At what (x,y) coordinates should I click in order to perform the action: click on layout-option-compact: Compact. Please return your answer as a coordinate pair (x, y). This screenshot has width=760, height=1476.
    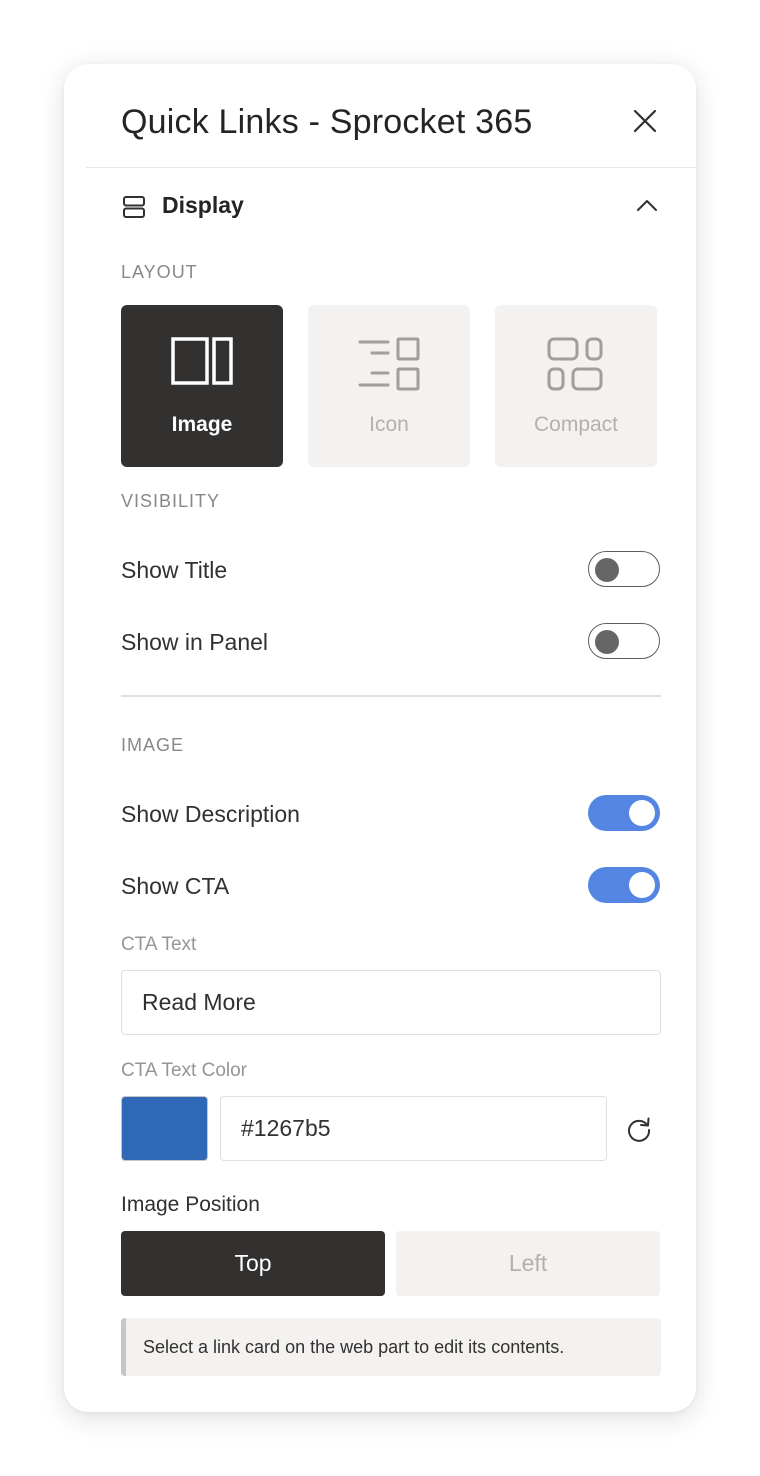
    Looking at the image, I should click on (576, 386).